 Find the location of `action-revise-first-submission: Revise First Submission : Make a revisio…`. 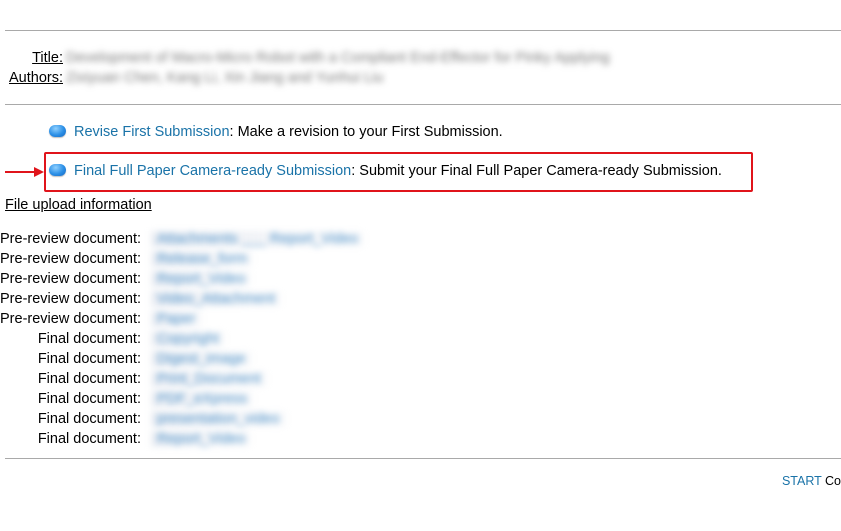

action-revise-first-submission: Revise First Submission : Make a revisio… is located at coordinates (276, 132).